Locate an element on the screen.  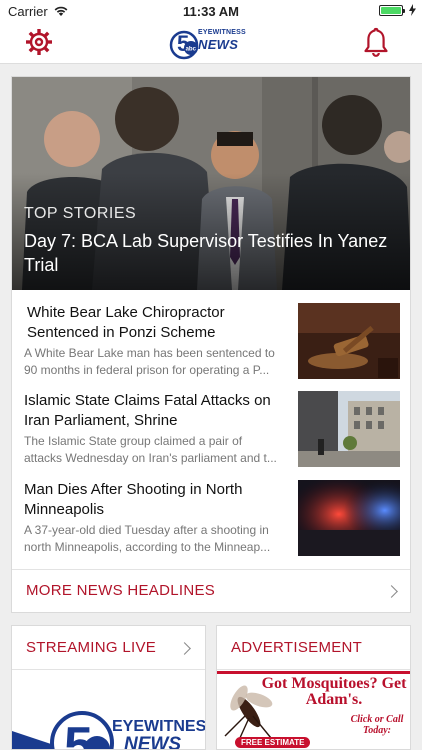
more-news-label: MORE NEWS HEADLINES is located at coordinates (121, 590).